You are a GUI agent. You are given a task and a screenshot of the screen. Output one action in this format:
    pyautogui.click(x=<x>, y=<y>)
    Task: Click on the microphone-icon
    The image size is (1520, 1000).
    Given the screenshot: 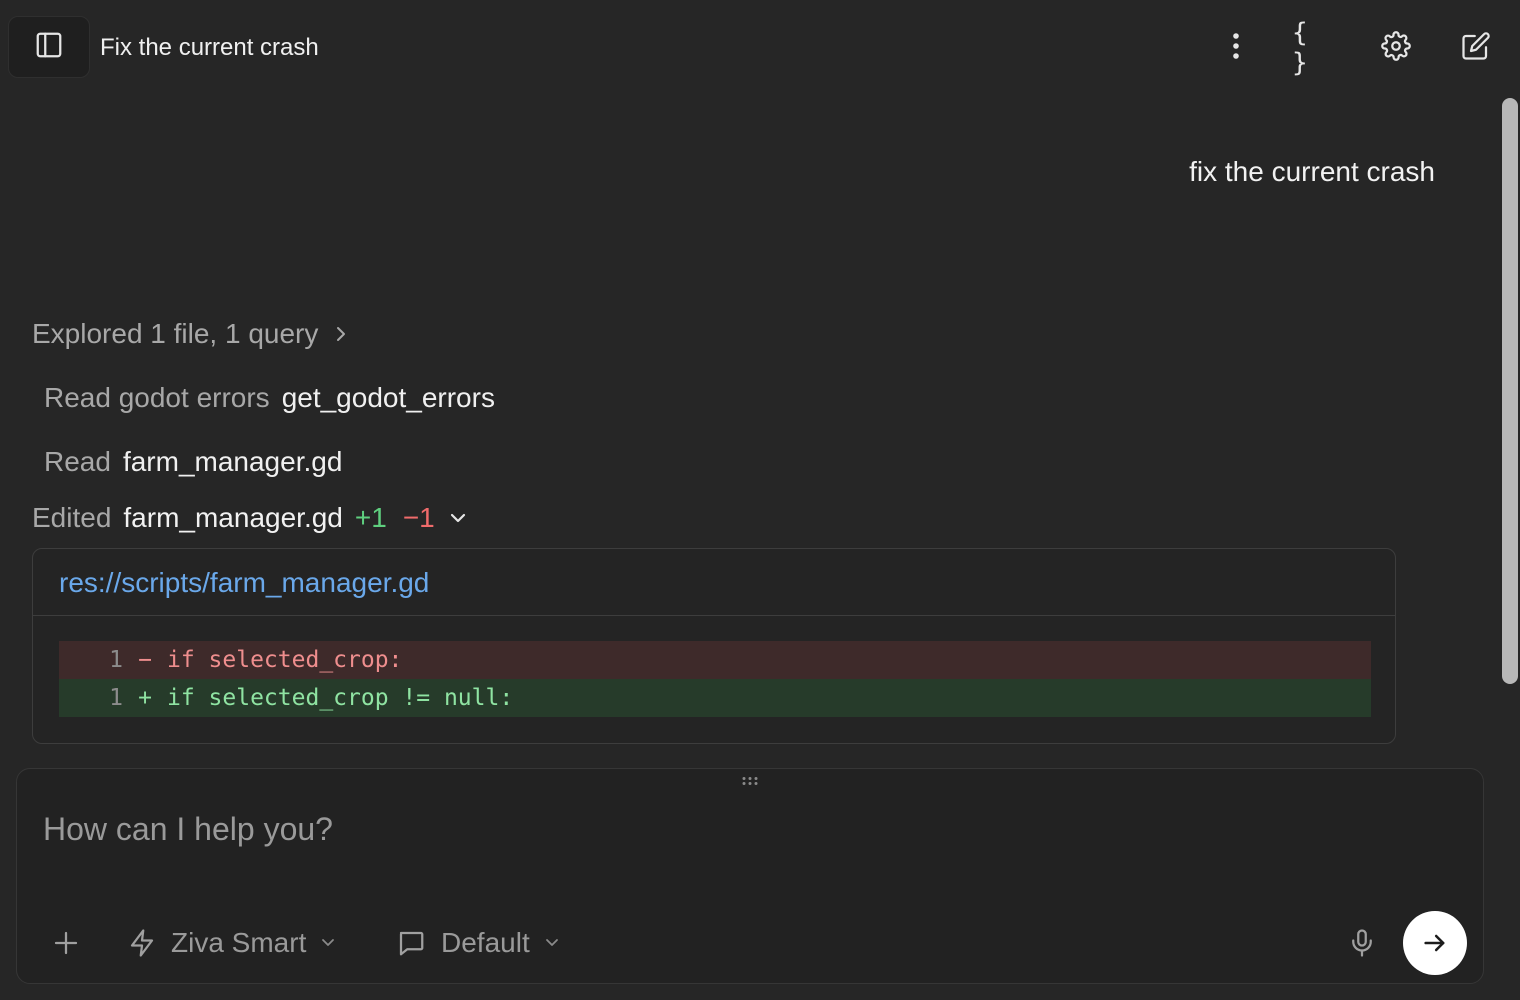 What is the action you would take?
    pyautogui.click(x=1362, y=943)
    